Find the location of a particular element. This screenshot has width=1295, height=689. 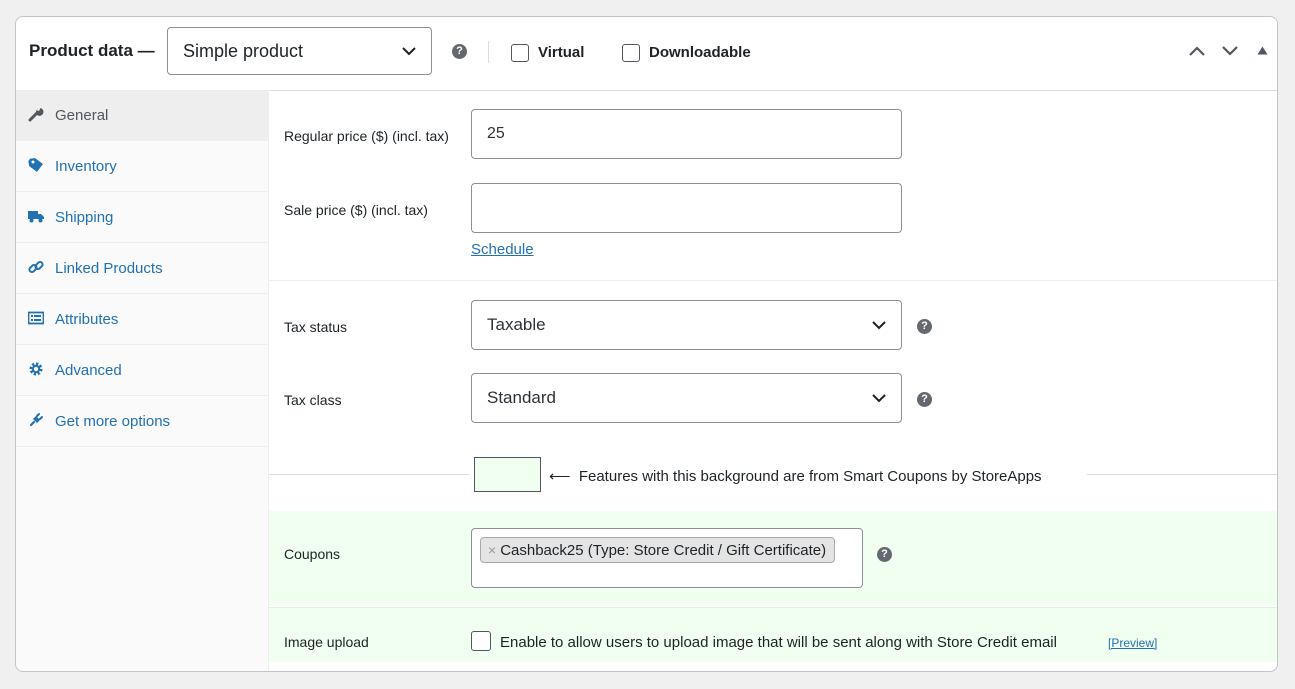

virtual-checkbox is located at coordinates (520, 53).